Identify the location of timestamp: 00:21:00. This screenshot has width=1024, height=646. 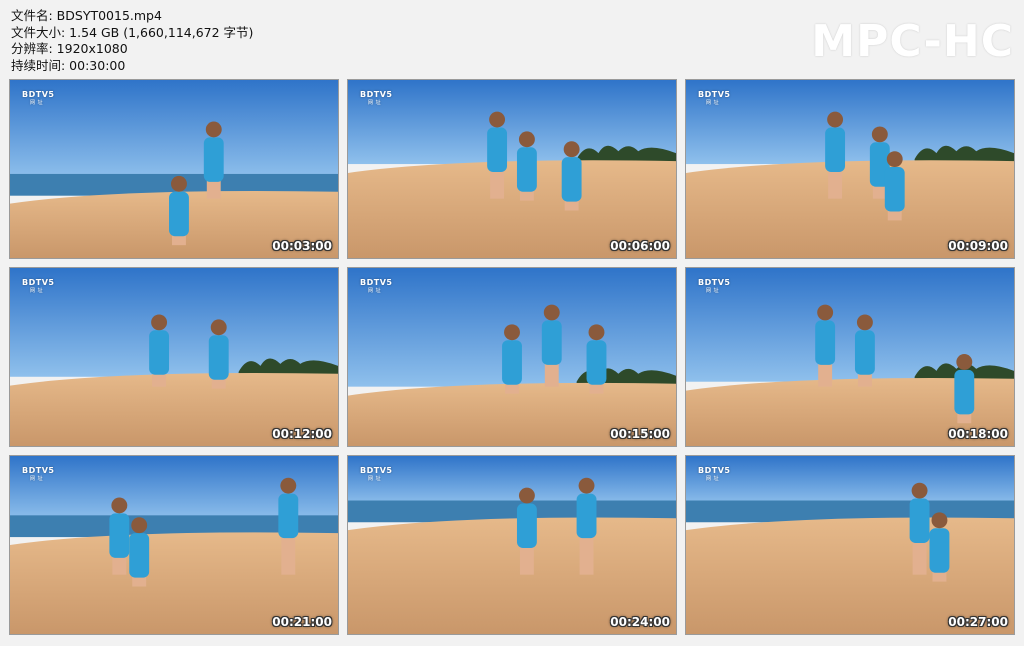
(302, 622).